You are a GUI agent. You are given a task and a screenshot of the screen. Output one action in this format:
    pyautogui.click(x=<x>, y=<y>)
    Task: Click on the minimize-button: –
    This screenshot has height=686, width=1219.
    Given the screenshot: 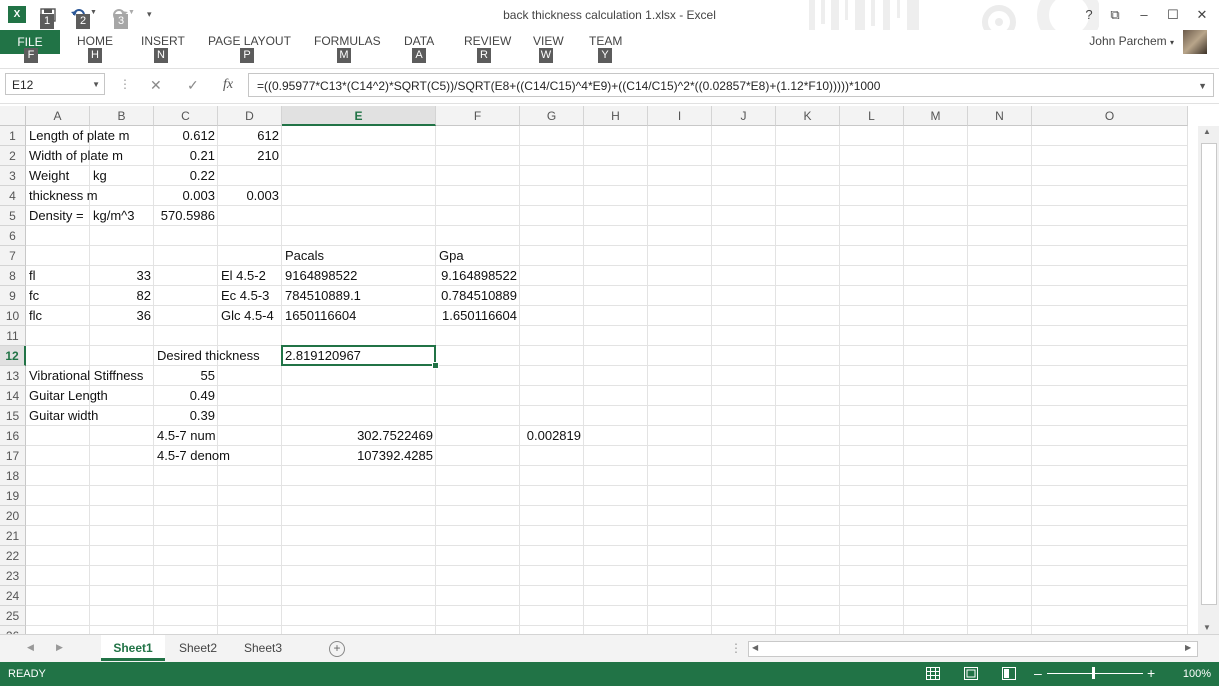 What is the action you would take?
    pyautogui.click(x=1144, y=15)
    